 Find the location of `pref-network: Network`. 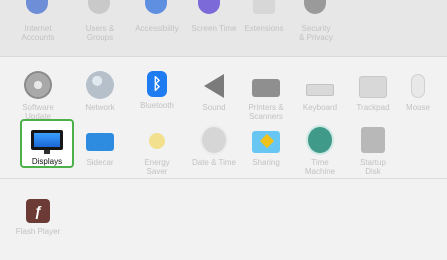

pref-network: Network is located at coordinates (100, 91).